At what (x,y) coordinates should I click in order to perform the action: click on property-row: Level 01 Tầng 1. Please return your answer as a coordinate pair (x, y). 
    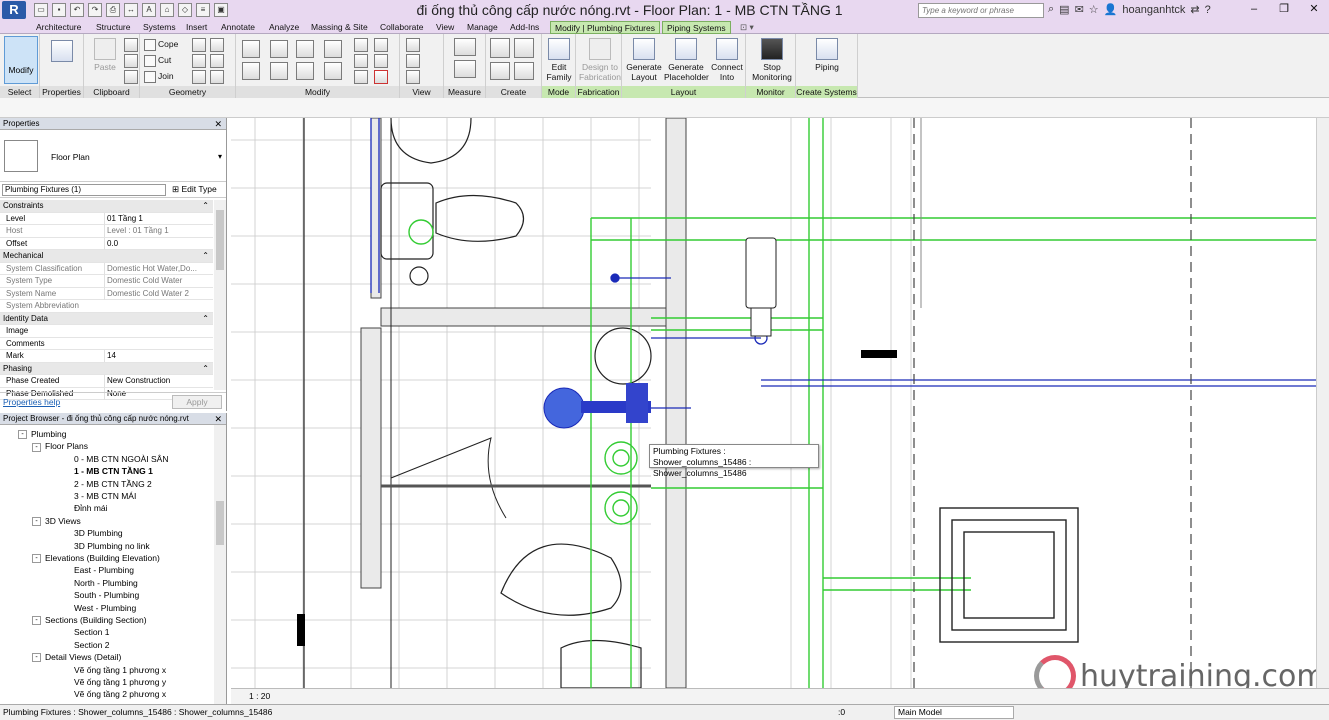
    Looking at the image, I should click on (106, 218).